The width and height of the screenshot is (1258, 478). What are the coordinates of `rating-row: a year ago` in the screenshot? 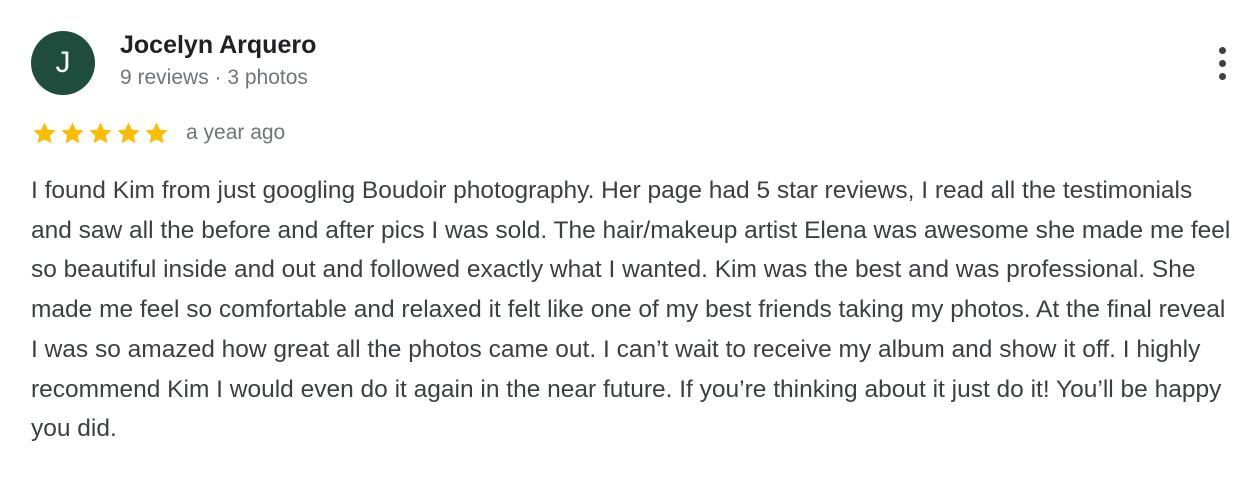 It's located at (158, 133).